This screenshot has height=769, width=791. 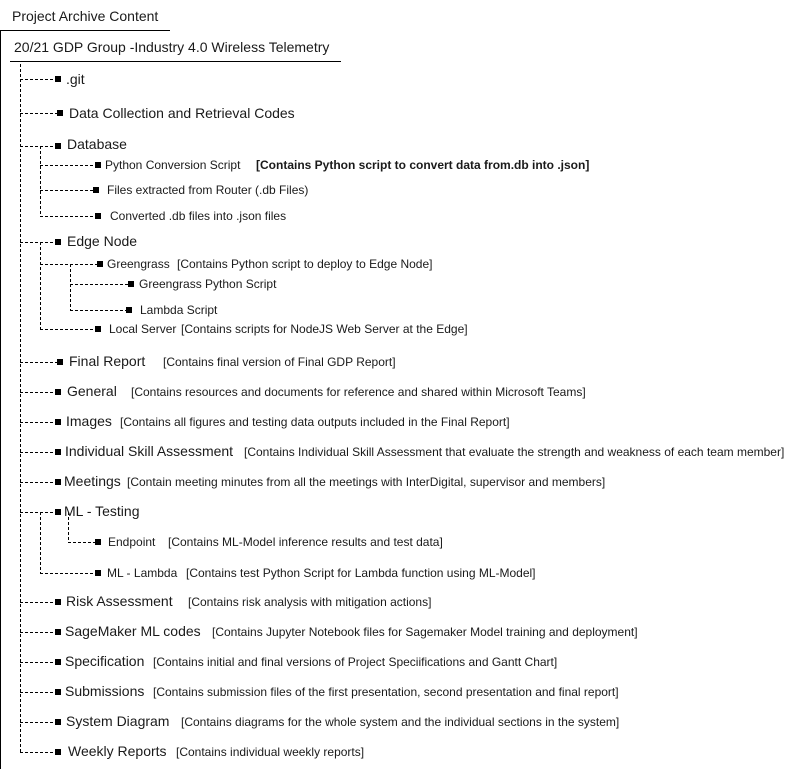 What do you see at coordinates (133, 631) in the screenshot?
I see `node-sagemaker: SageMaker ML codes` at bounding box center [133, 631].